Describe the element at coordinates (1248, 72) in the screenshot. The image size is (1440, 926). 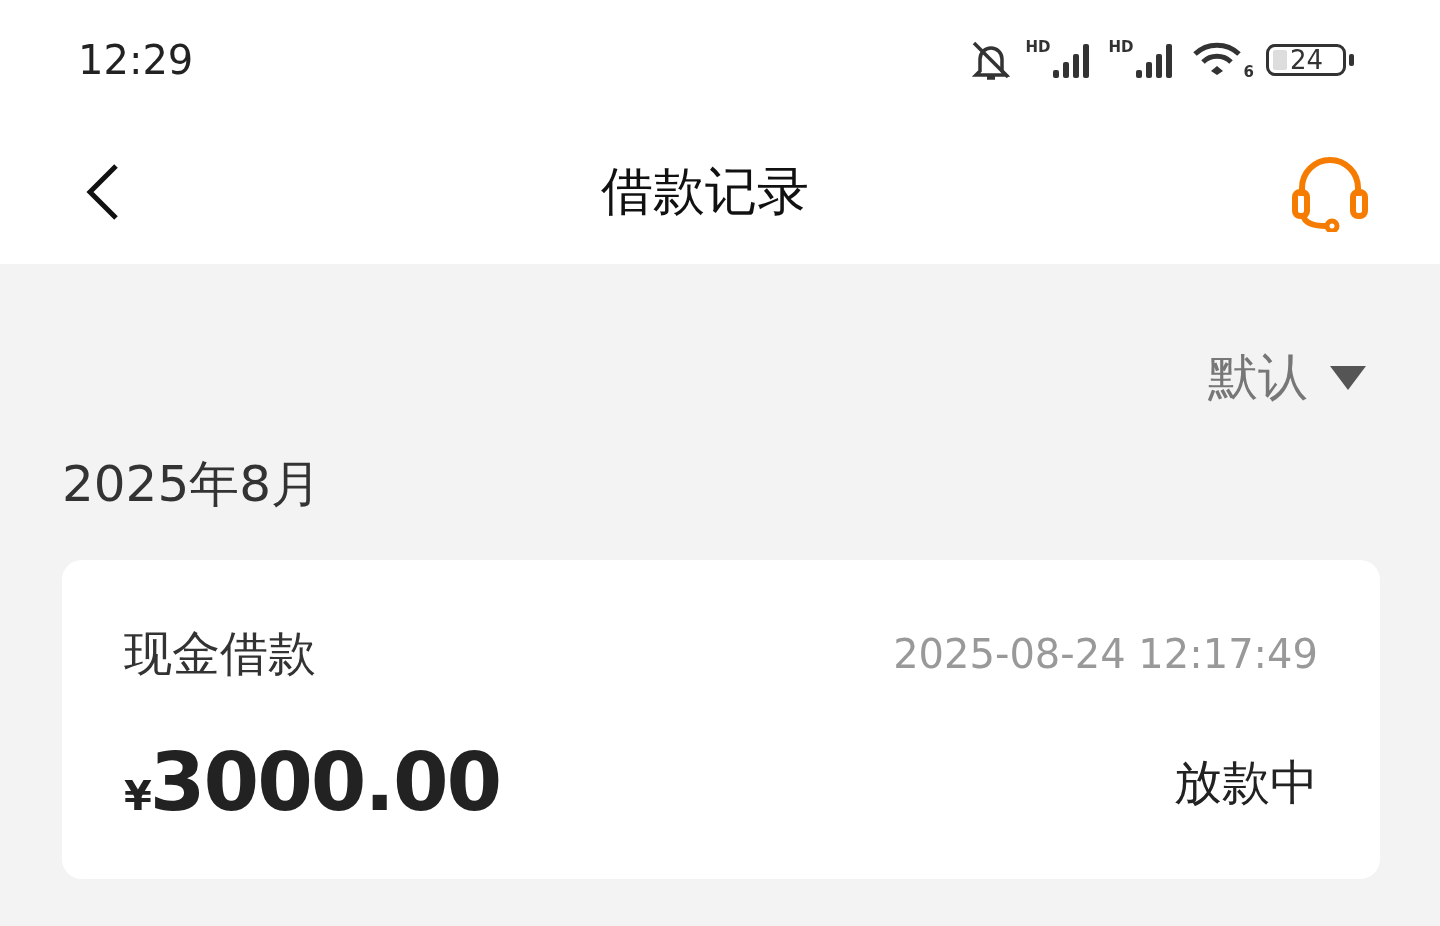
I see `wifi-label: 6` at that location.